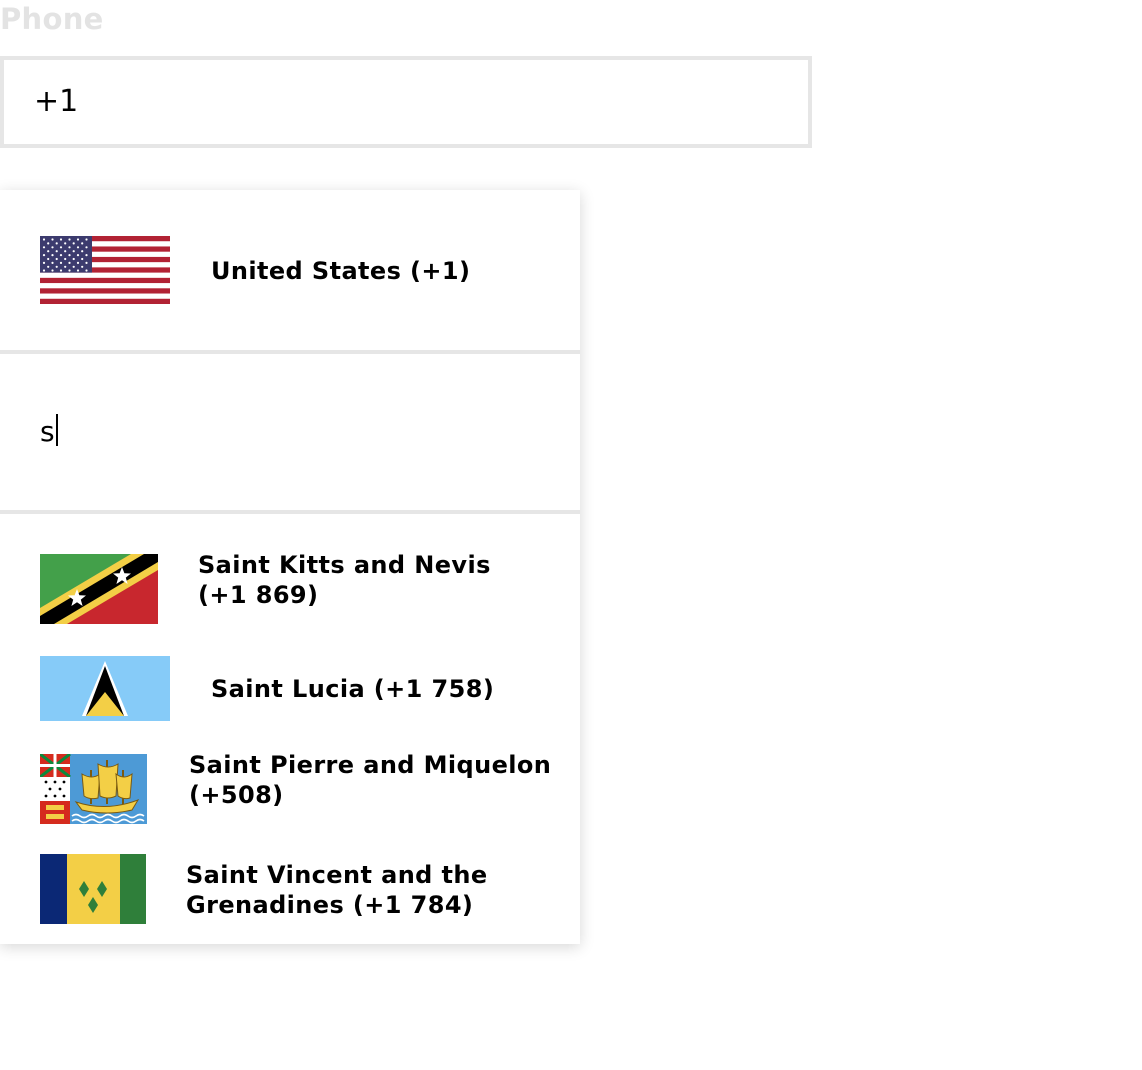 The height and width of the screenshot is (1070, 1142). I want to click on divider, so click(290, 512).